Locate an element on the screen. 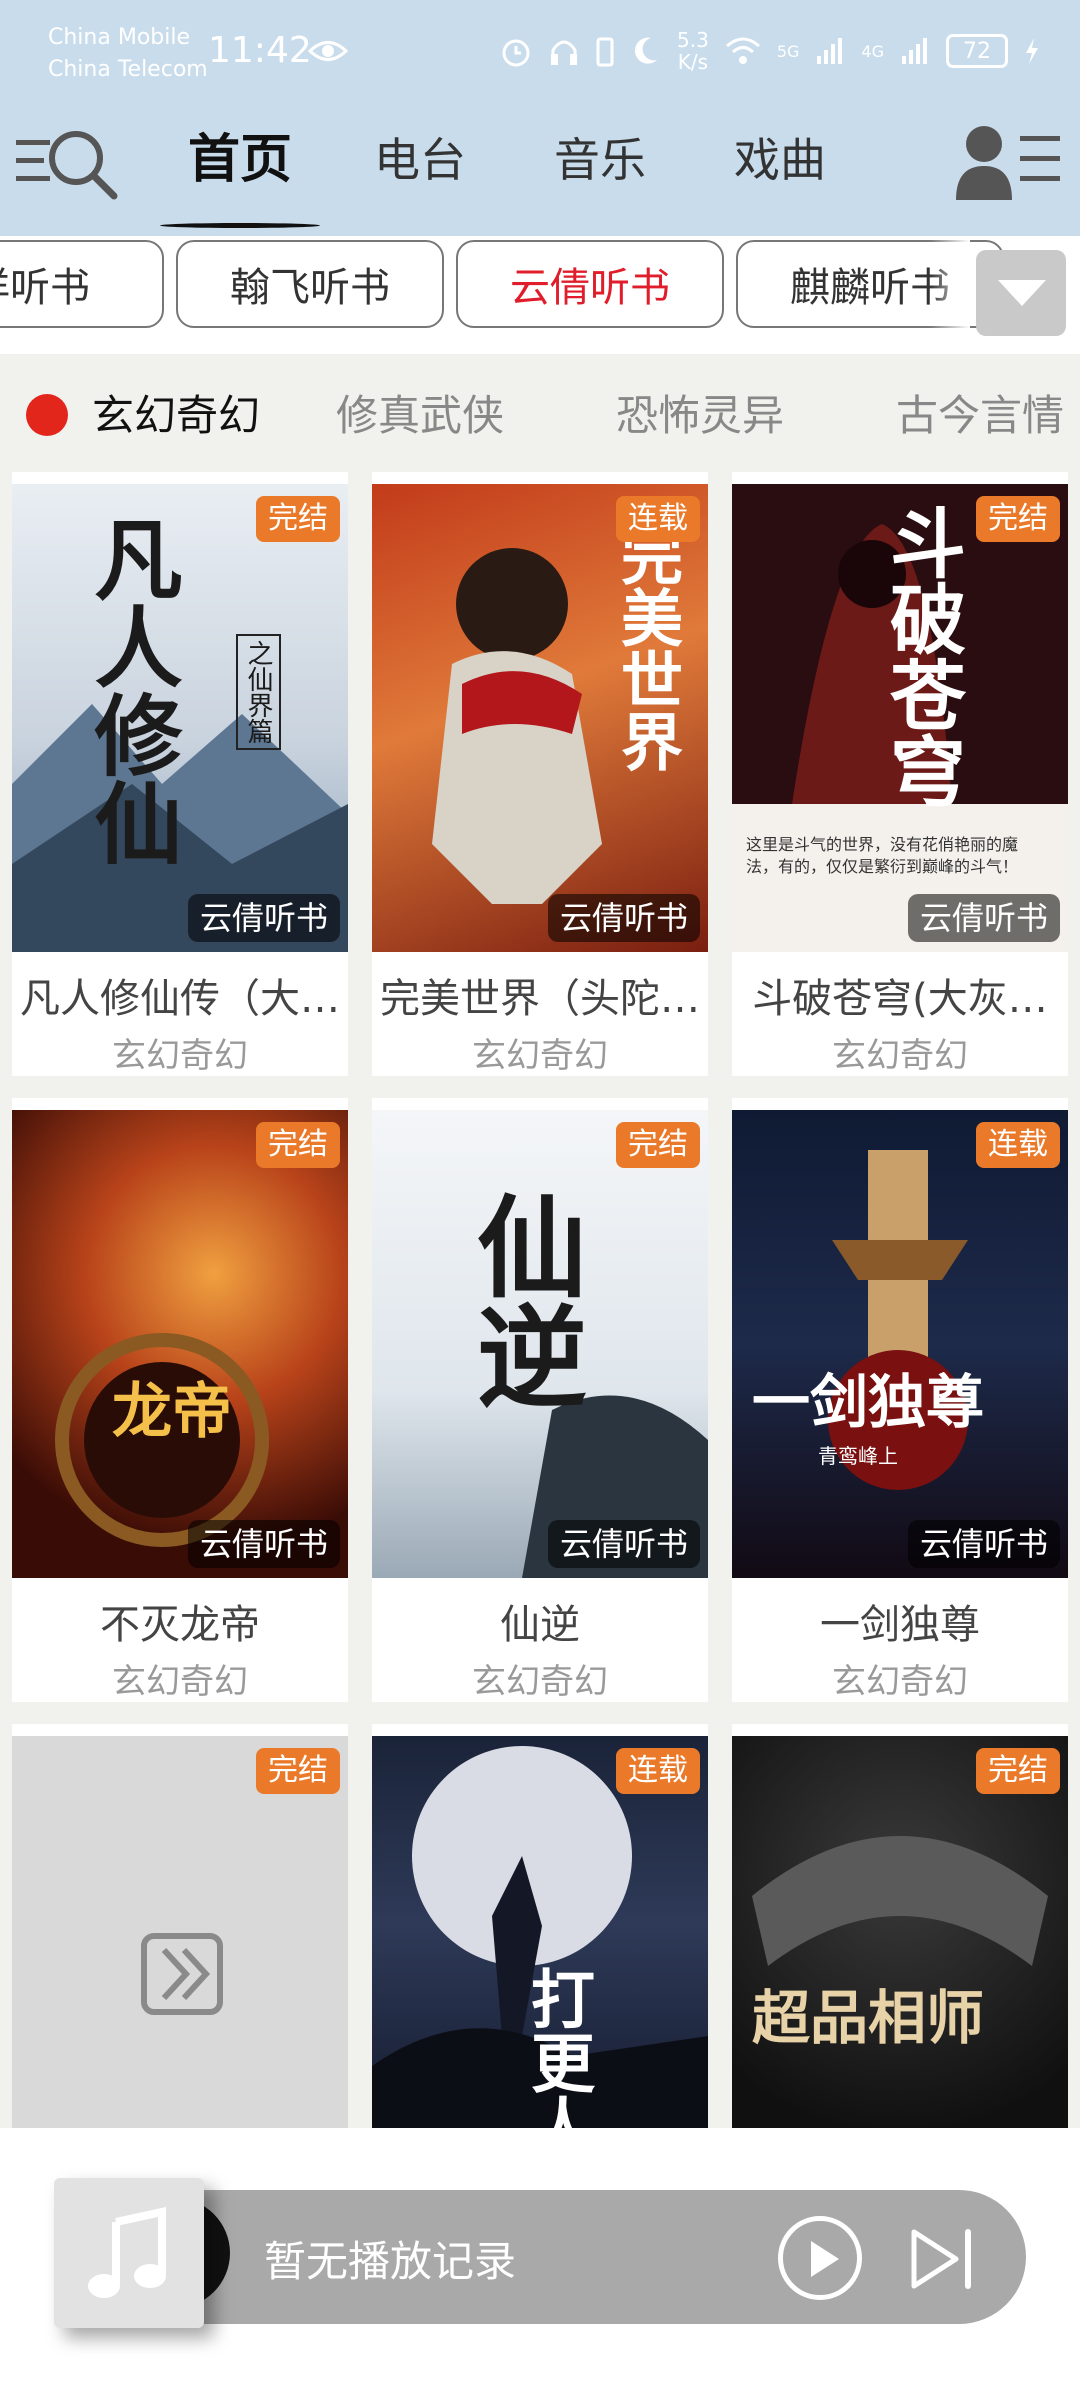 This screenshot has height=2400, width=1080. headphone-icon is located at coordinates (564, 52).